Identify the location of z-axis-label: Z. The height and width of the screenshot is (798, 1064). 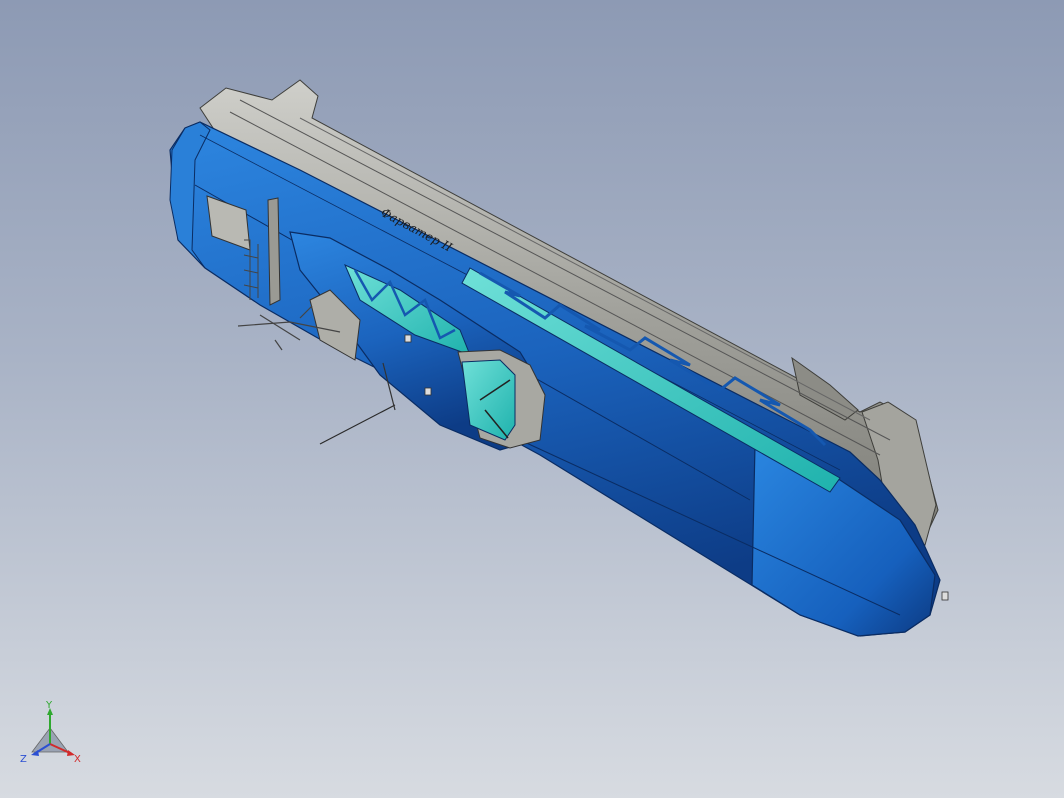
(23, 759).